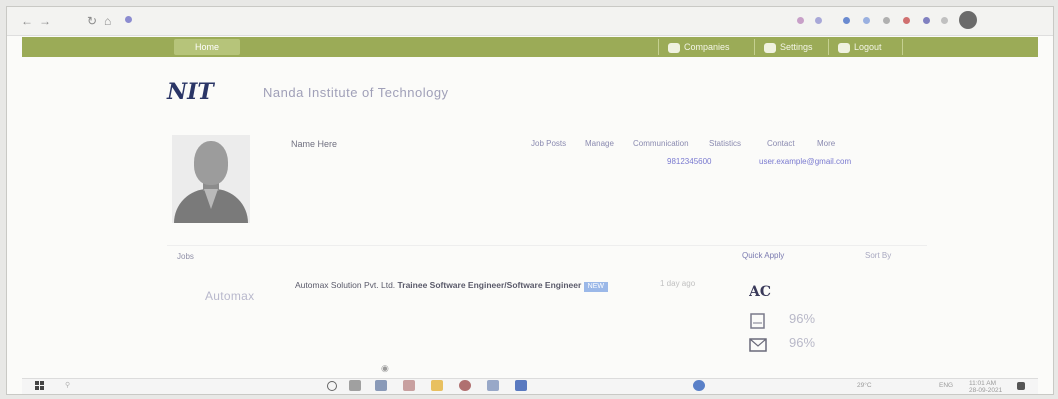 The width and height of the screenshot is (1058, 399). What do you see at coordinates (185, 256) in the screenshot?
I see `jobs-section-label: Jobs` at bounding box center [185, 256].